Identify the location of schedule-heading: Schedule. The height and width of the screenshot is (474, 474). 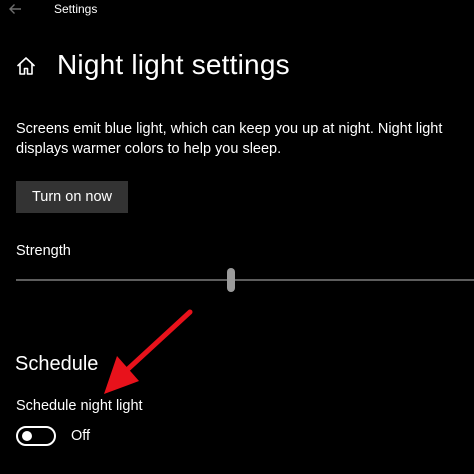
(57, 364).